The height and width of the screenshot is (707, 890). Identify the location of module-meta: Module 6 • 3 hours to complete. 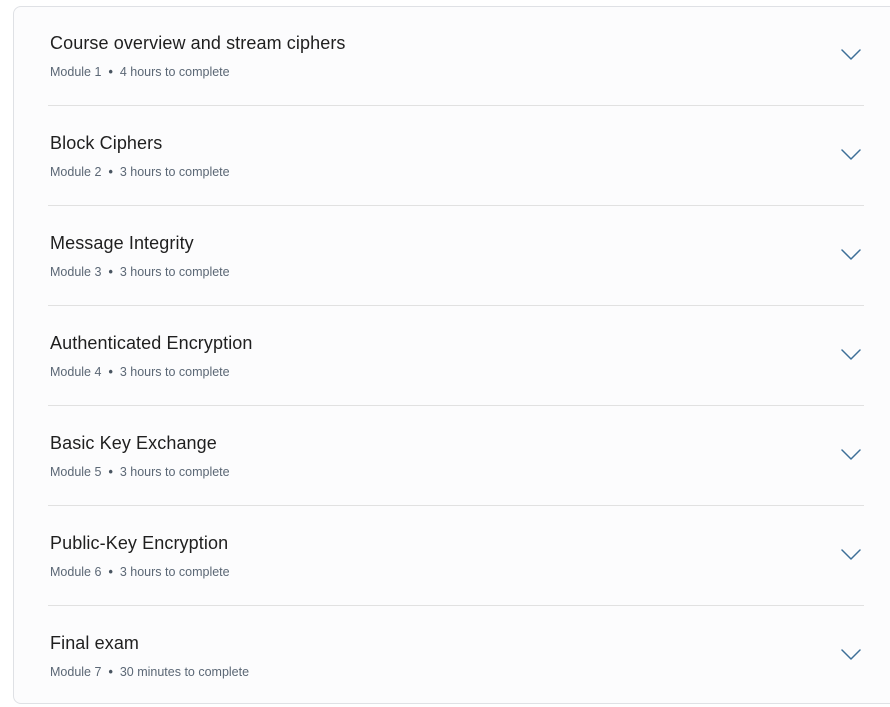
(140, 572).